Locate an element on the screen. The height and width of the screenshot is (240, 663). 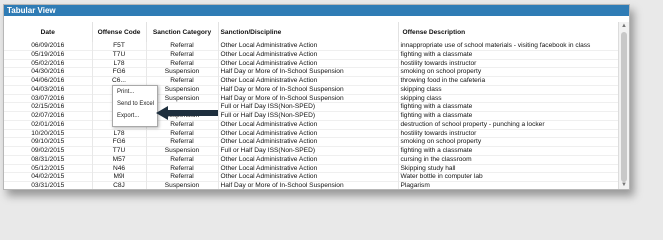
column-header-offense-description: Offense Description is located at coordinates (508, 32).